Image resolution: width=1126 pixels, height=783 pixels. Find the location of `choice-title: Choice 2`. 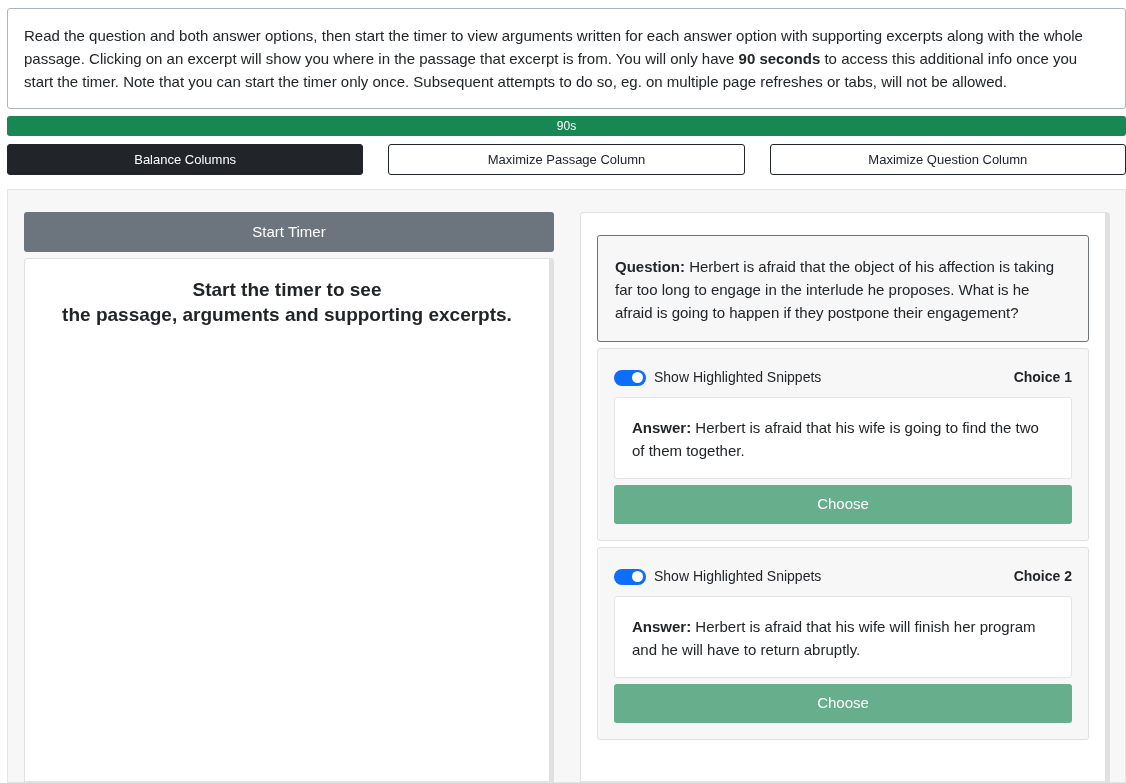

choice-title: Choice 2 is located at coordinates (1042, 576).